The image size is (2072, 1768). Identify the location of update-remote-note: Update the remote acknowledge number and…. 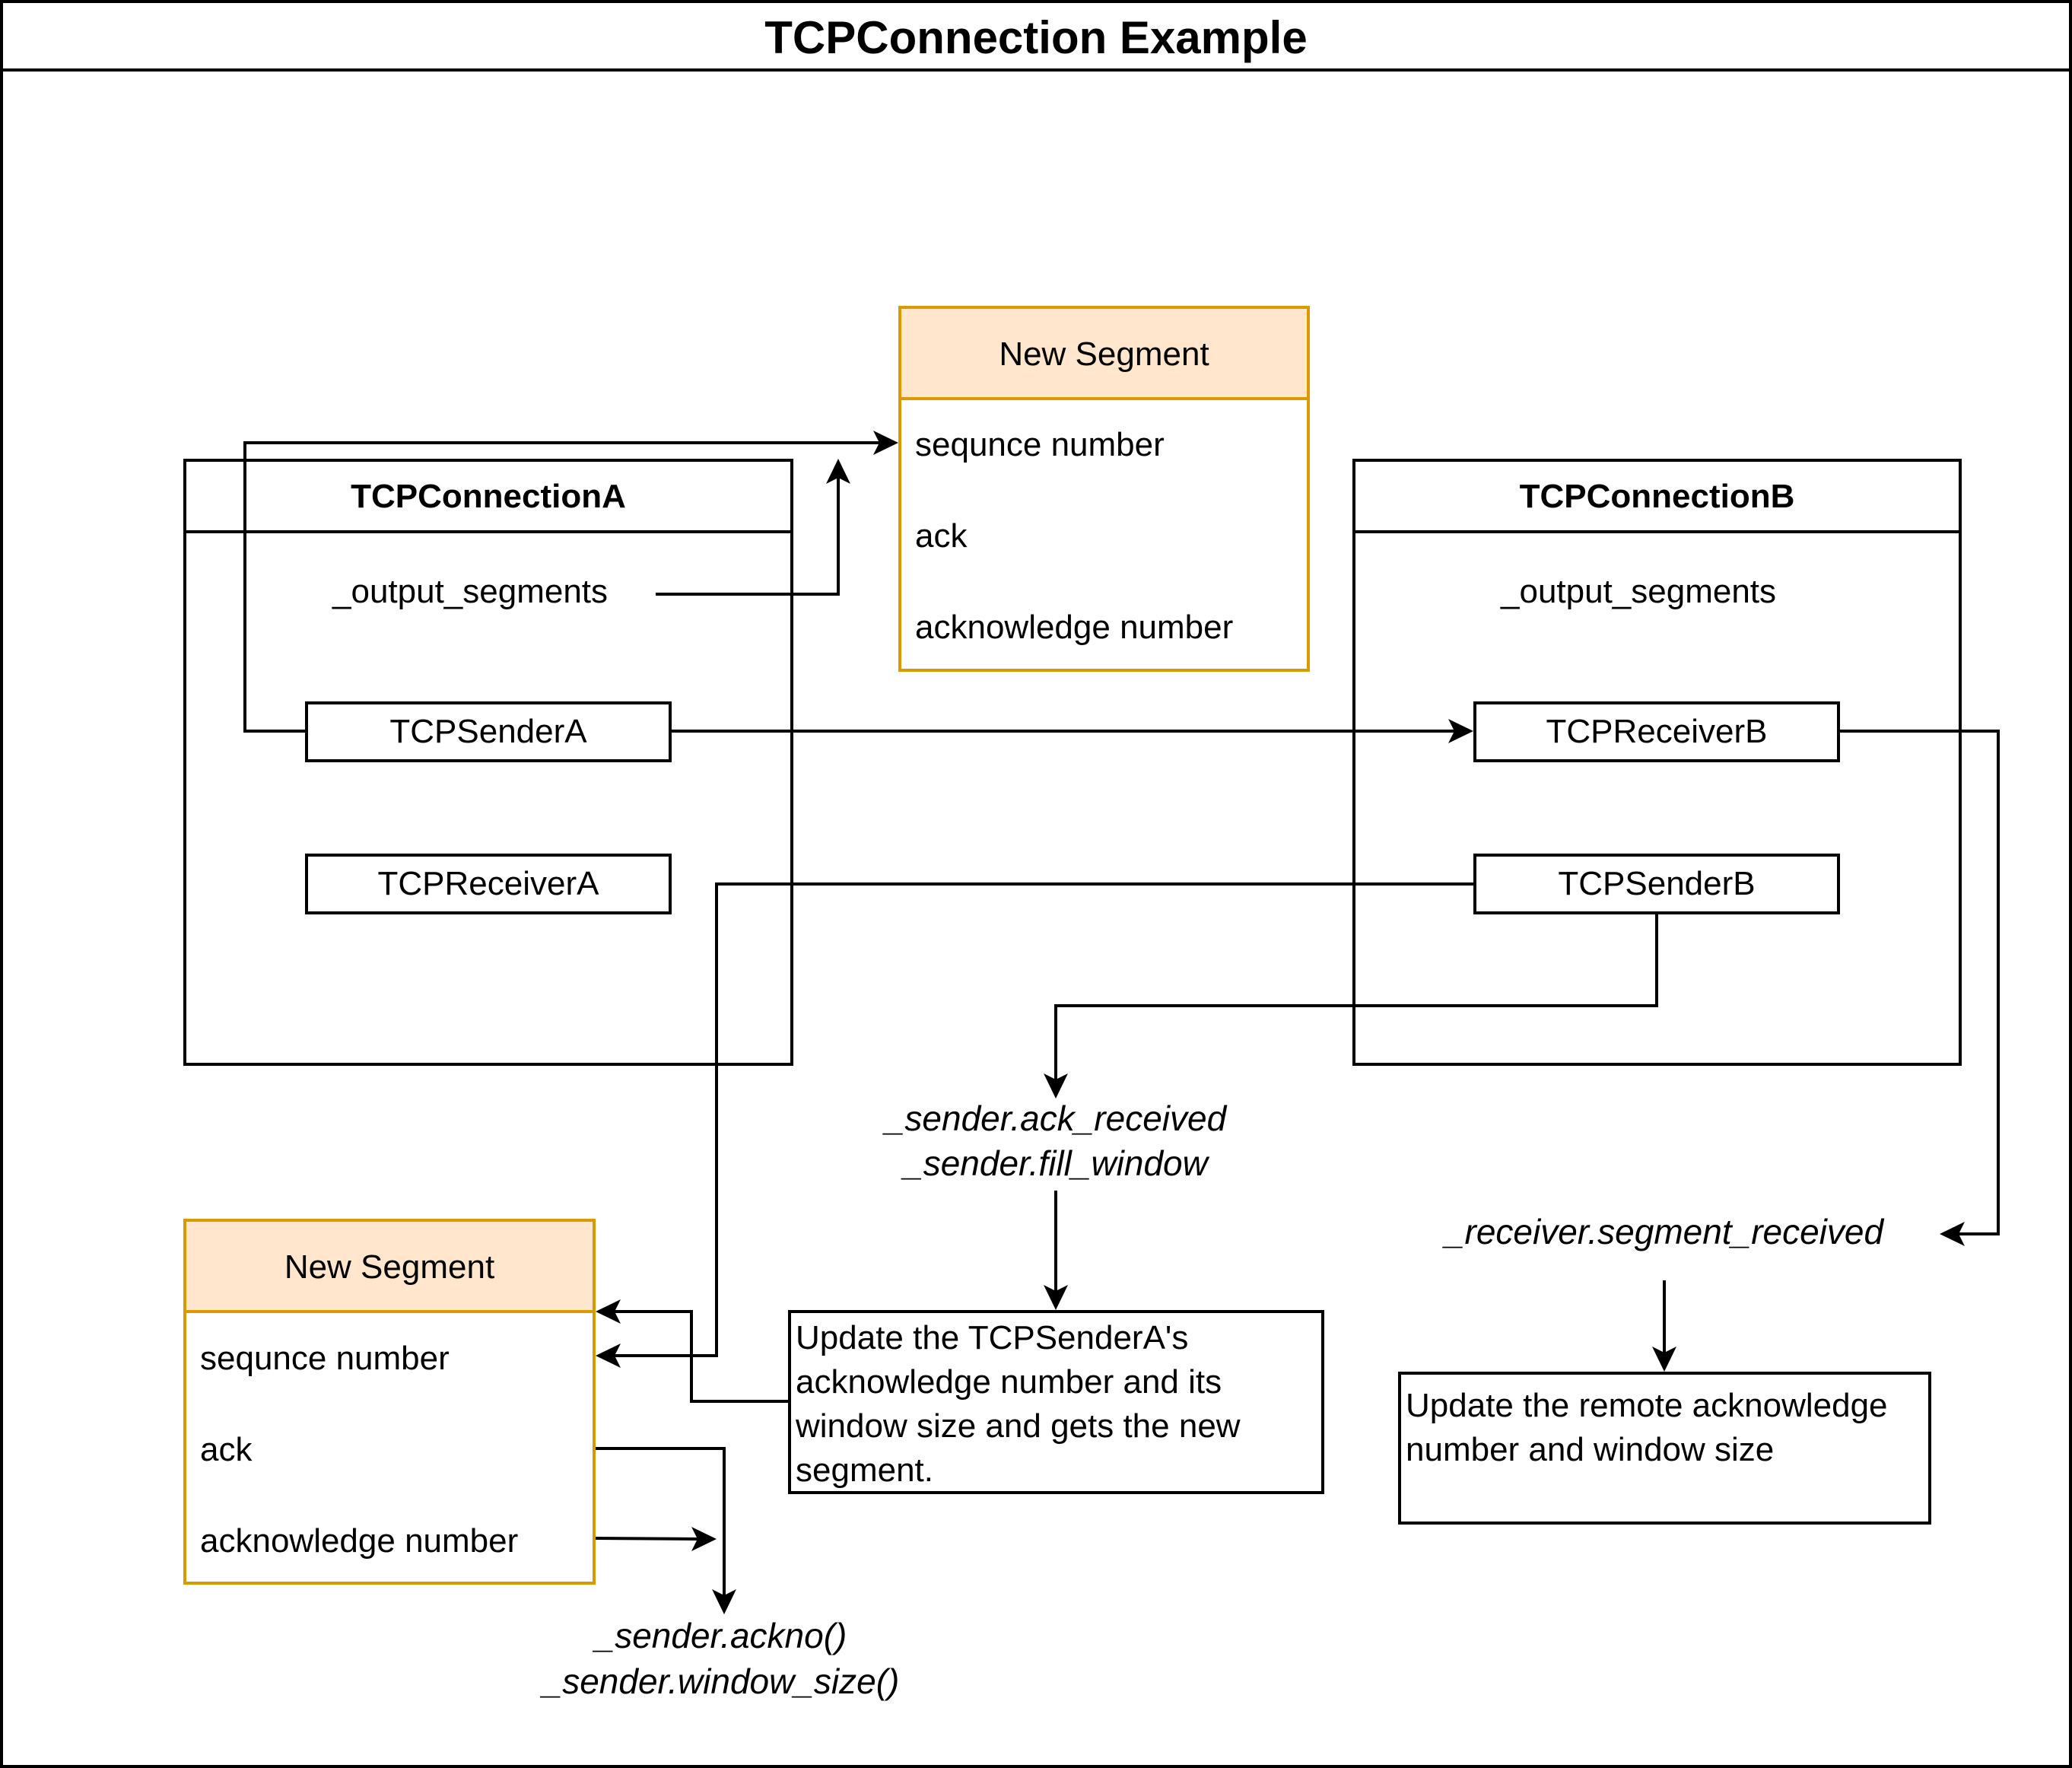
(1664, 1448).